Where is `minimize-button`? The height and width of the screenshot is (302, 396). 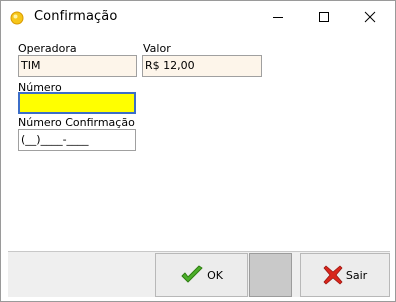 minimize-button is located at coordinates (278, 17).